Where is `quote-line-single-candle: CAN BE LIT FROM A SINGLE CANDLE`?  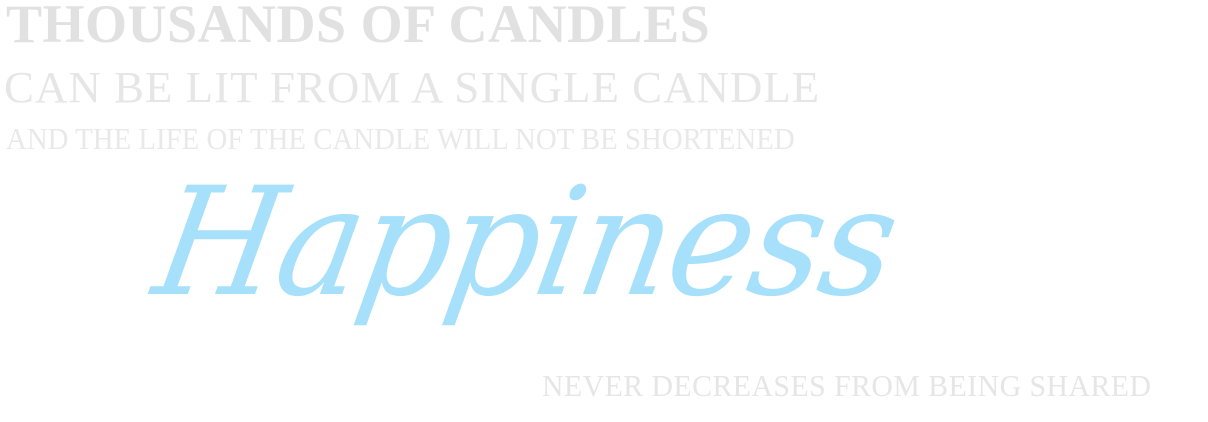
quote-line-single-candle: CAN BE LIT FROM A SINGLE CANDLE is located at coordinates (412, 87).